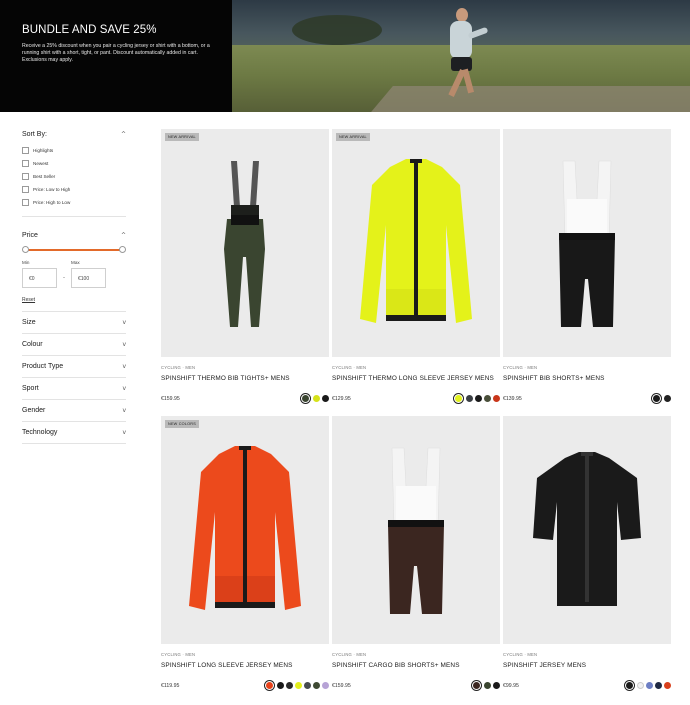 The width and height of the screenshot is (690, 705). I want to click on product-name: SPINSHIFT CARGO BIB SHORTS+ MENS, so click(416, 665).